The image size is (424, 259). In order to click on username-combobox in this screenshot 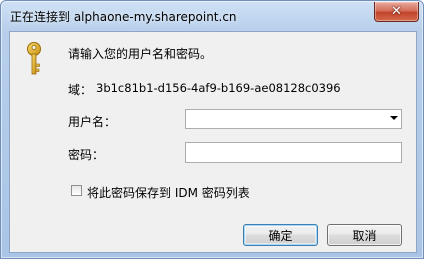, I will do `click(293, 119)`.